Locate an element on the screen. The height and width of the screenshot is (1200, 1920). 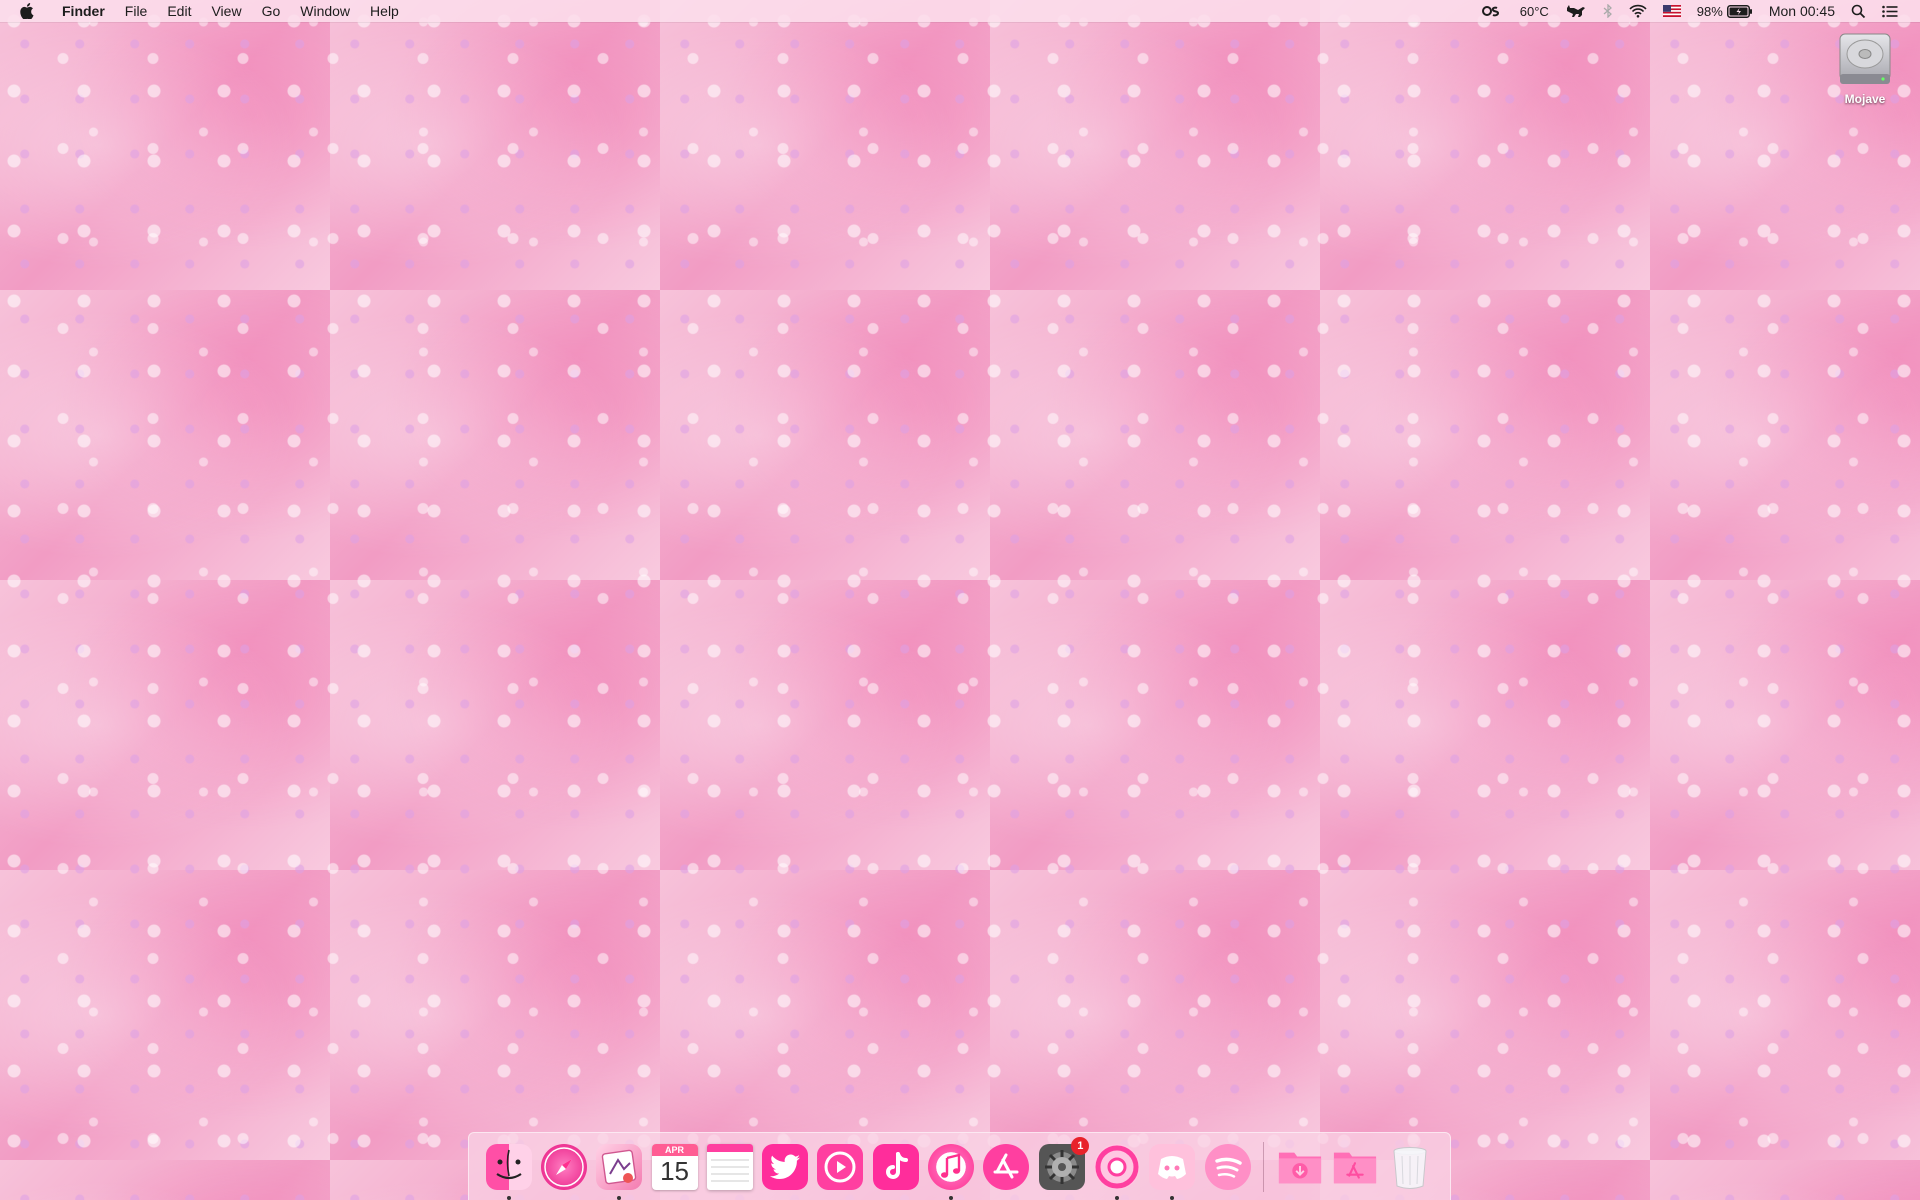
notification-badge: 1 is located at coordinates (1080, 1145).